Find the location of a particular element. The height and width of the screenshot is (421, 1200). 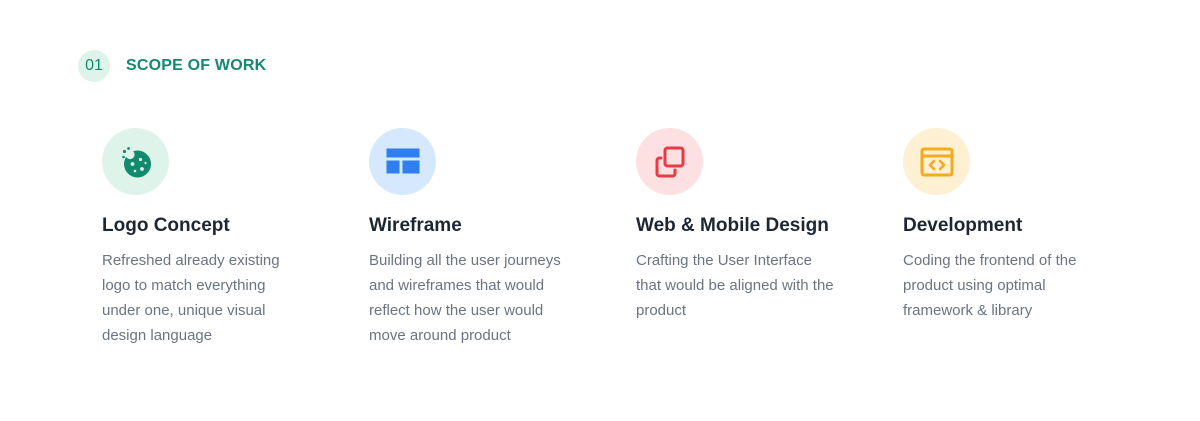

copy-icon is located at coordinates (669, 161).